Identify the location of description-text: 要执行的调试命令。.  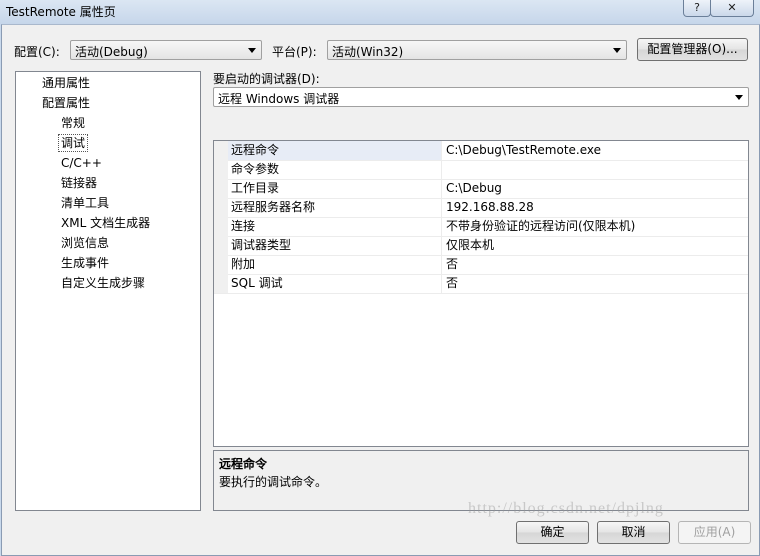
(273, 482).